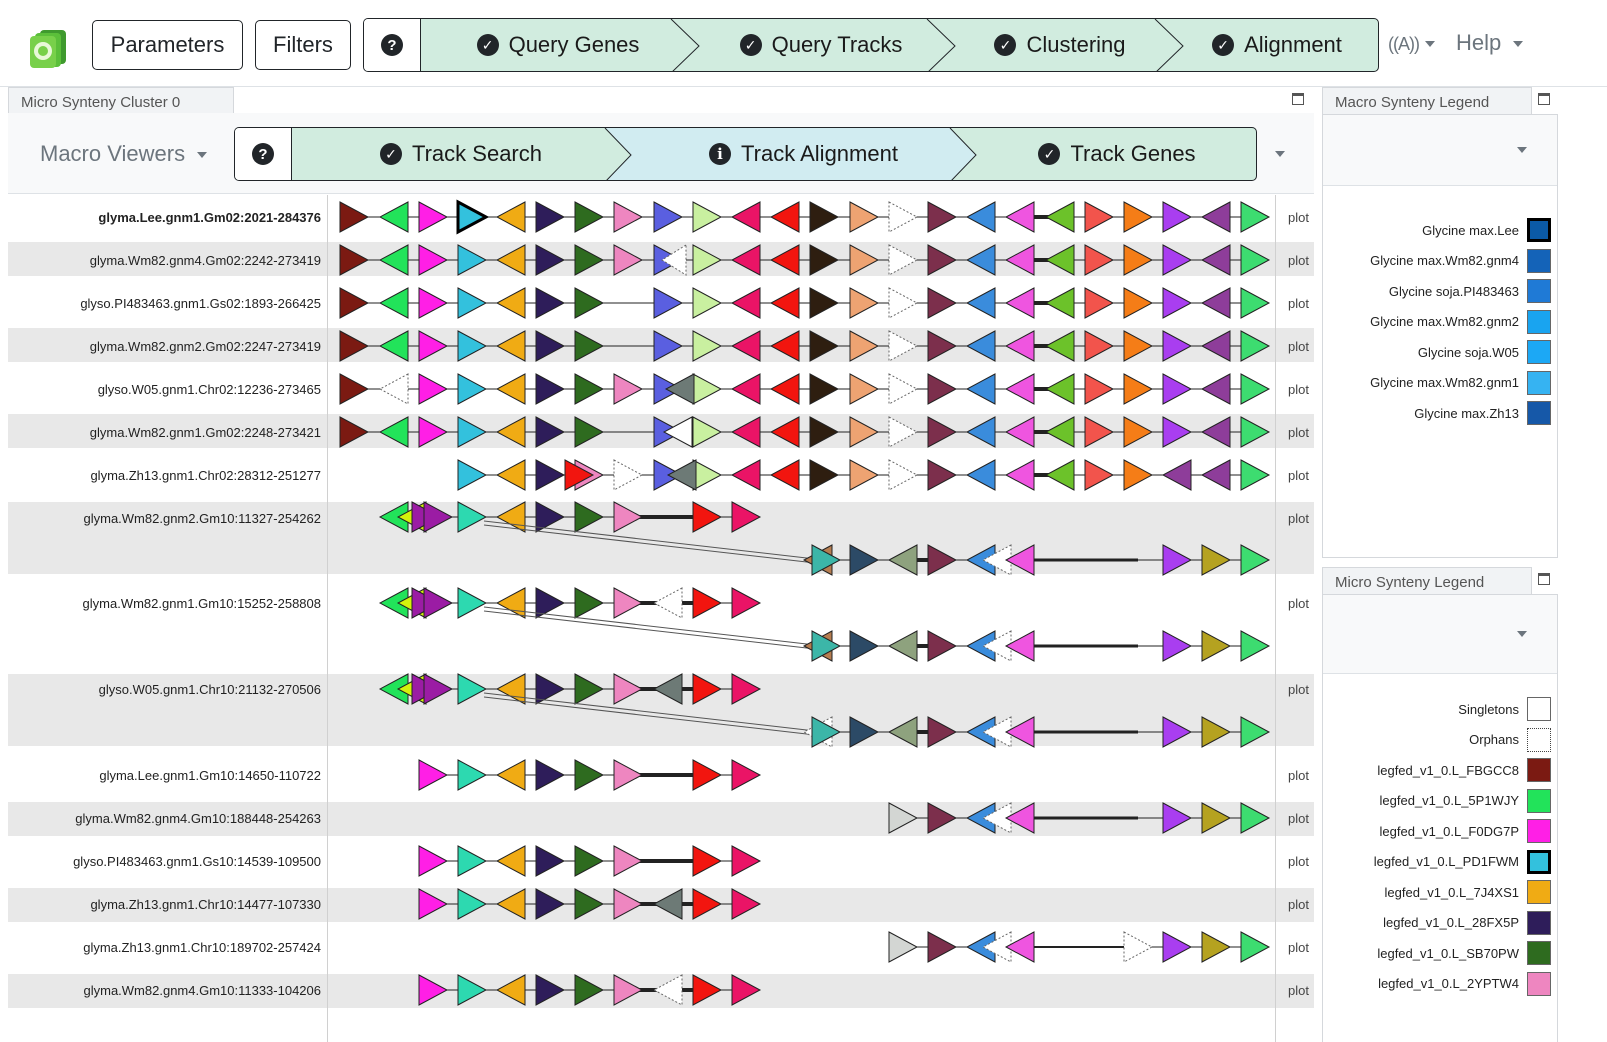 The height and width of the screenshot is (1042, 1607). I want to click on micro-legend-item: legfed_v1_0.L_PD1FWM, so click(1462, 862).